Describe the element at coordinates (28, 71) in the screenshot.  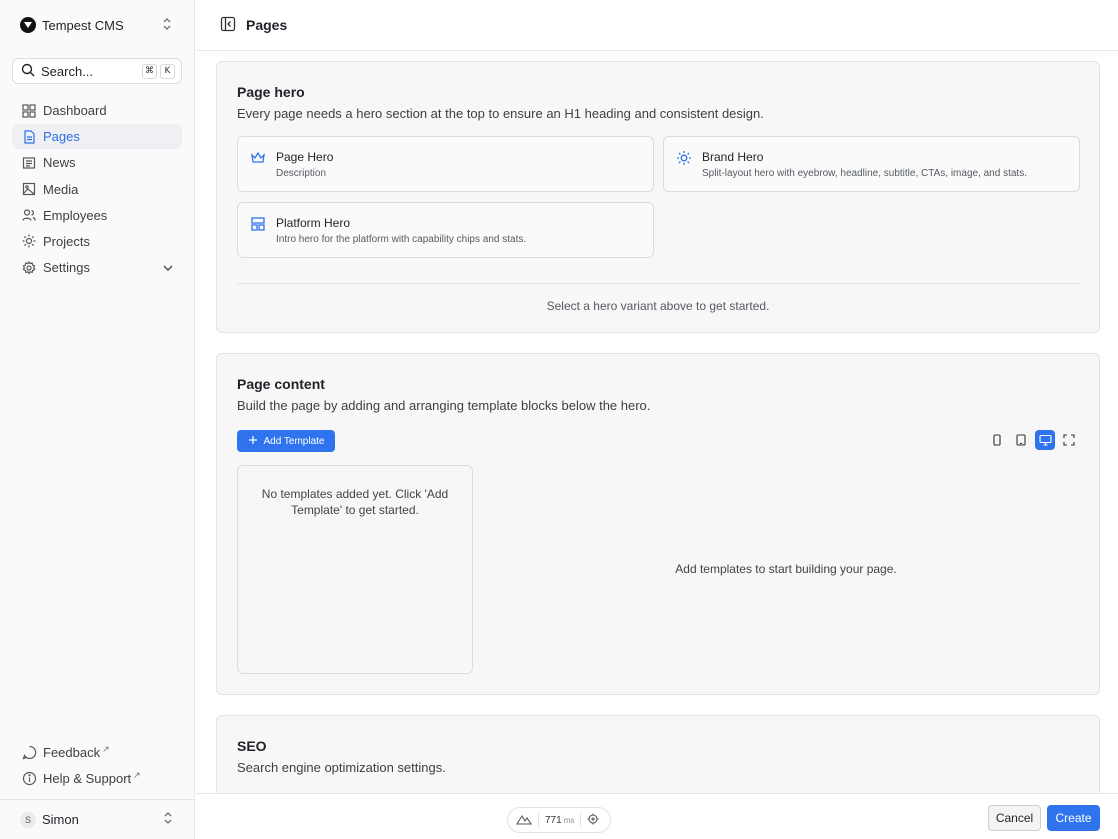
I see `search-icon` at that location.